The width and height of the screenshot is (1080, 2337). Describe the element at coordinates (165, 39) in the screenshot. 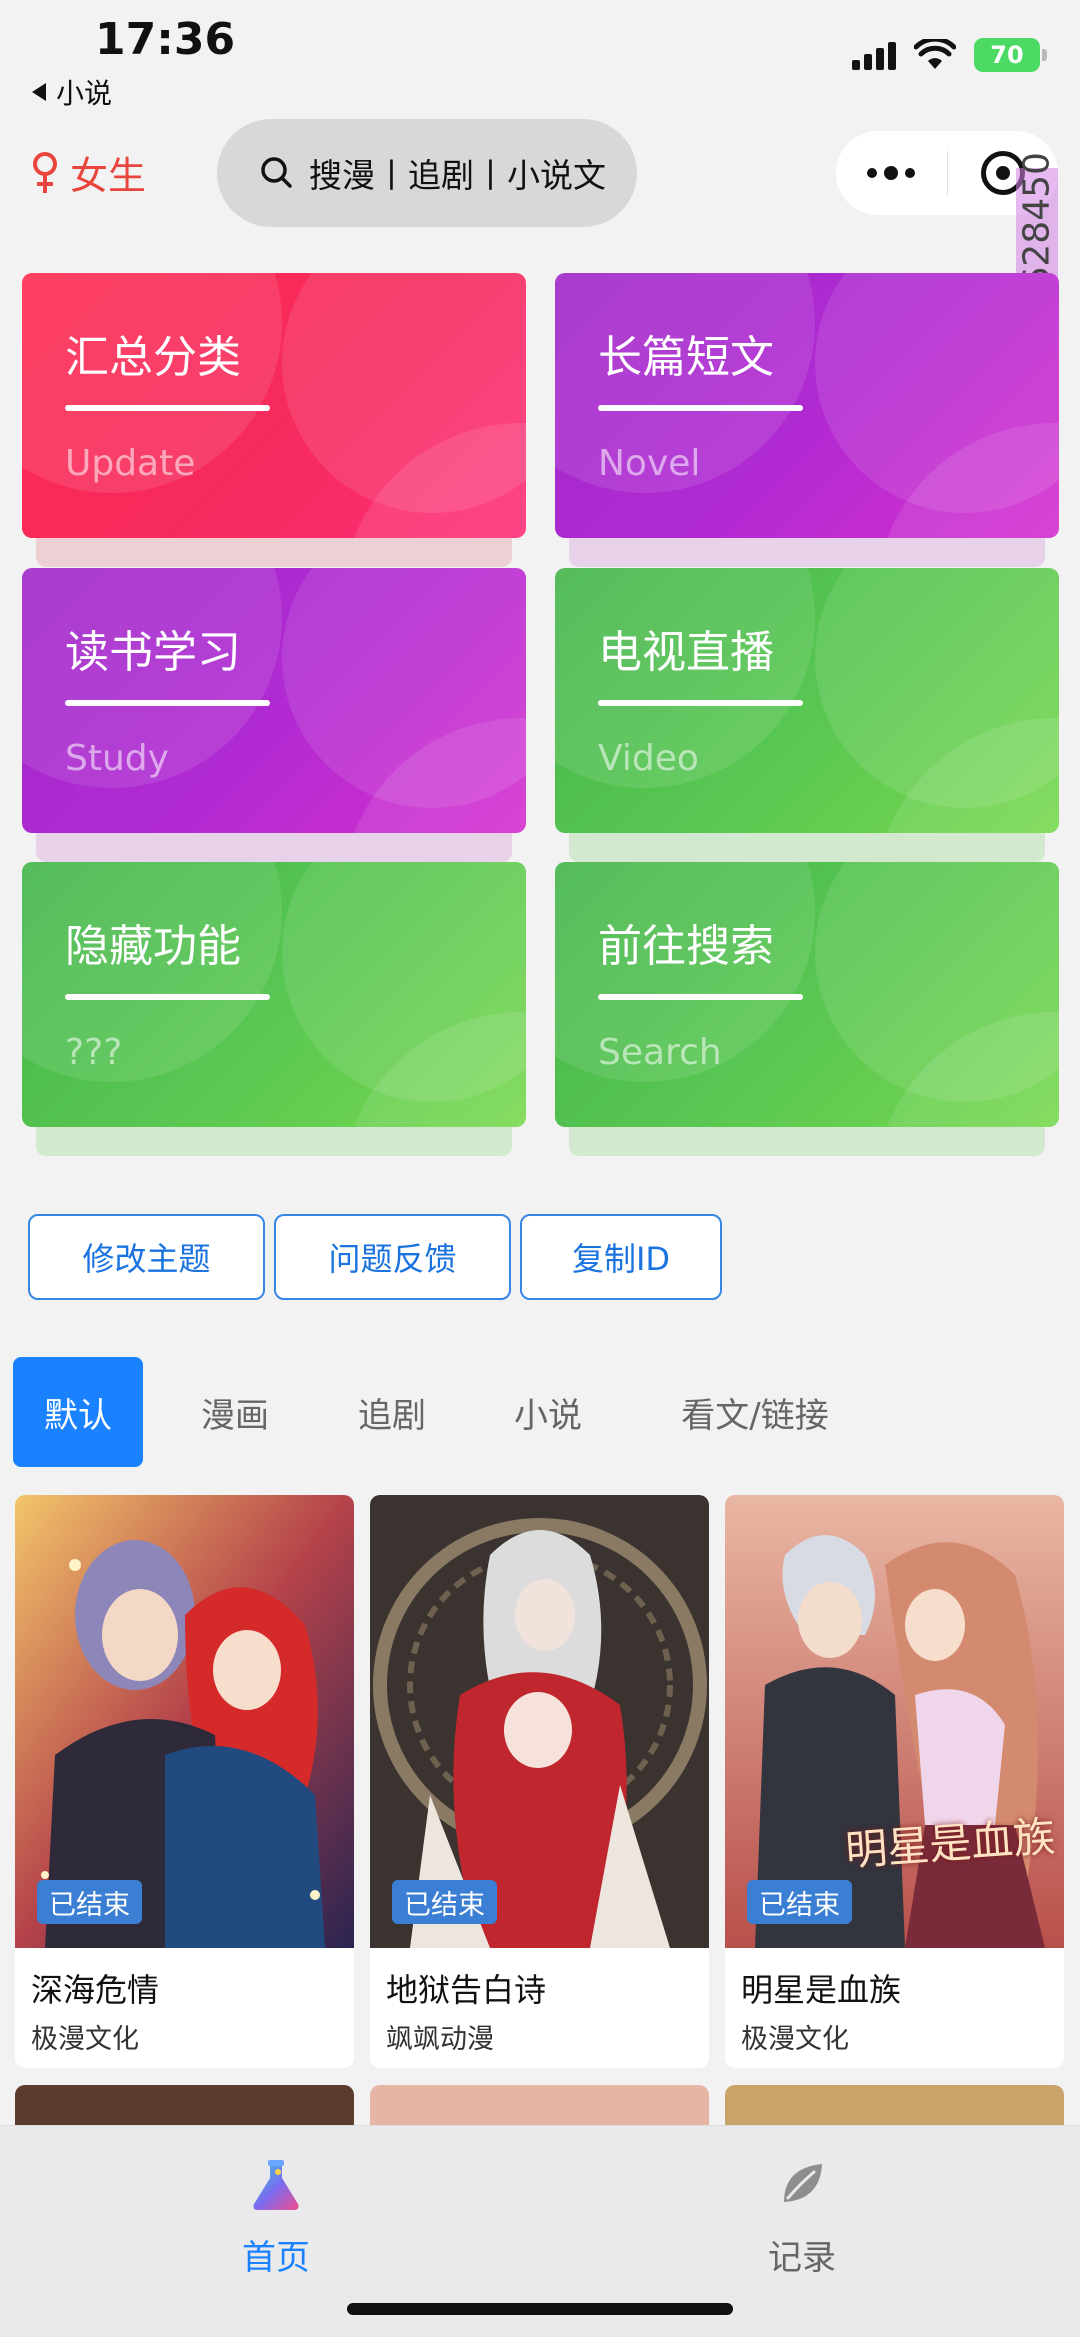

I see `status-time: 17:36` at that location.